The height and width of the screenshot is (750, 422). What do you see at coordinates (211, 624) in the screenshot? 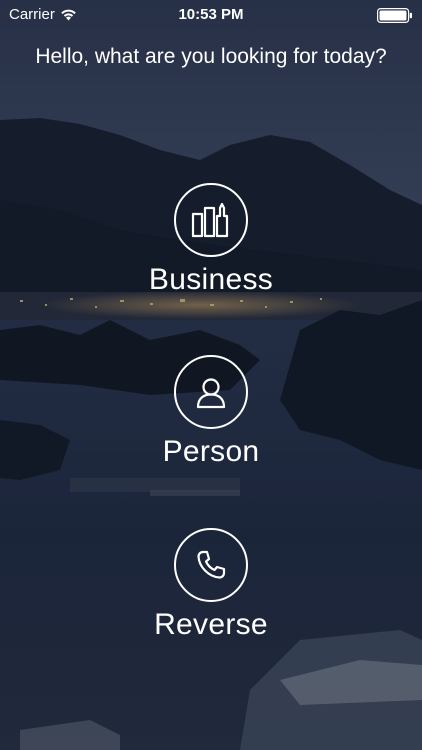
I see `reverse-label: Reverse` at bounding box center [211, 624].